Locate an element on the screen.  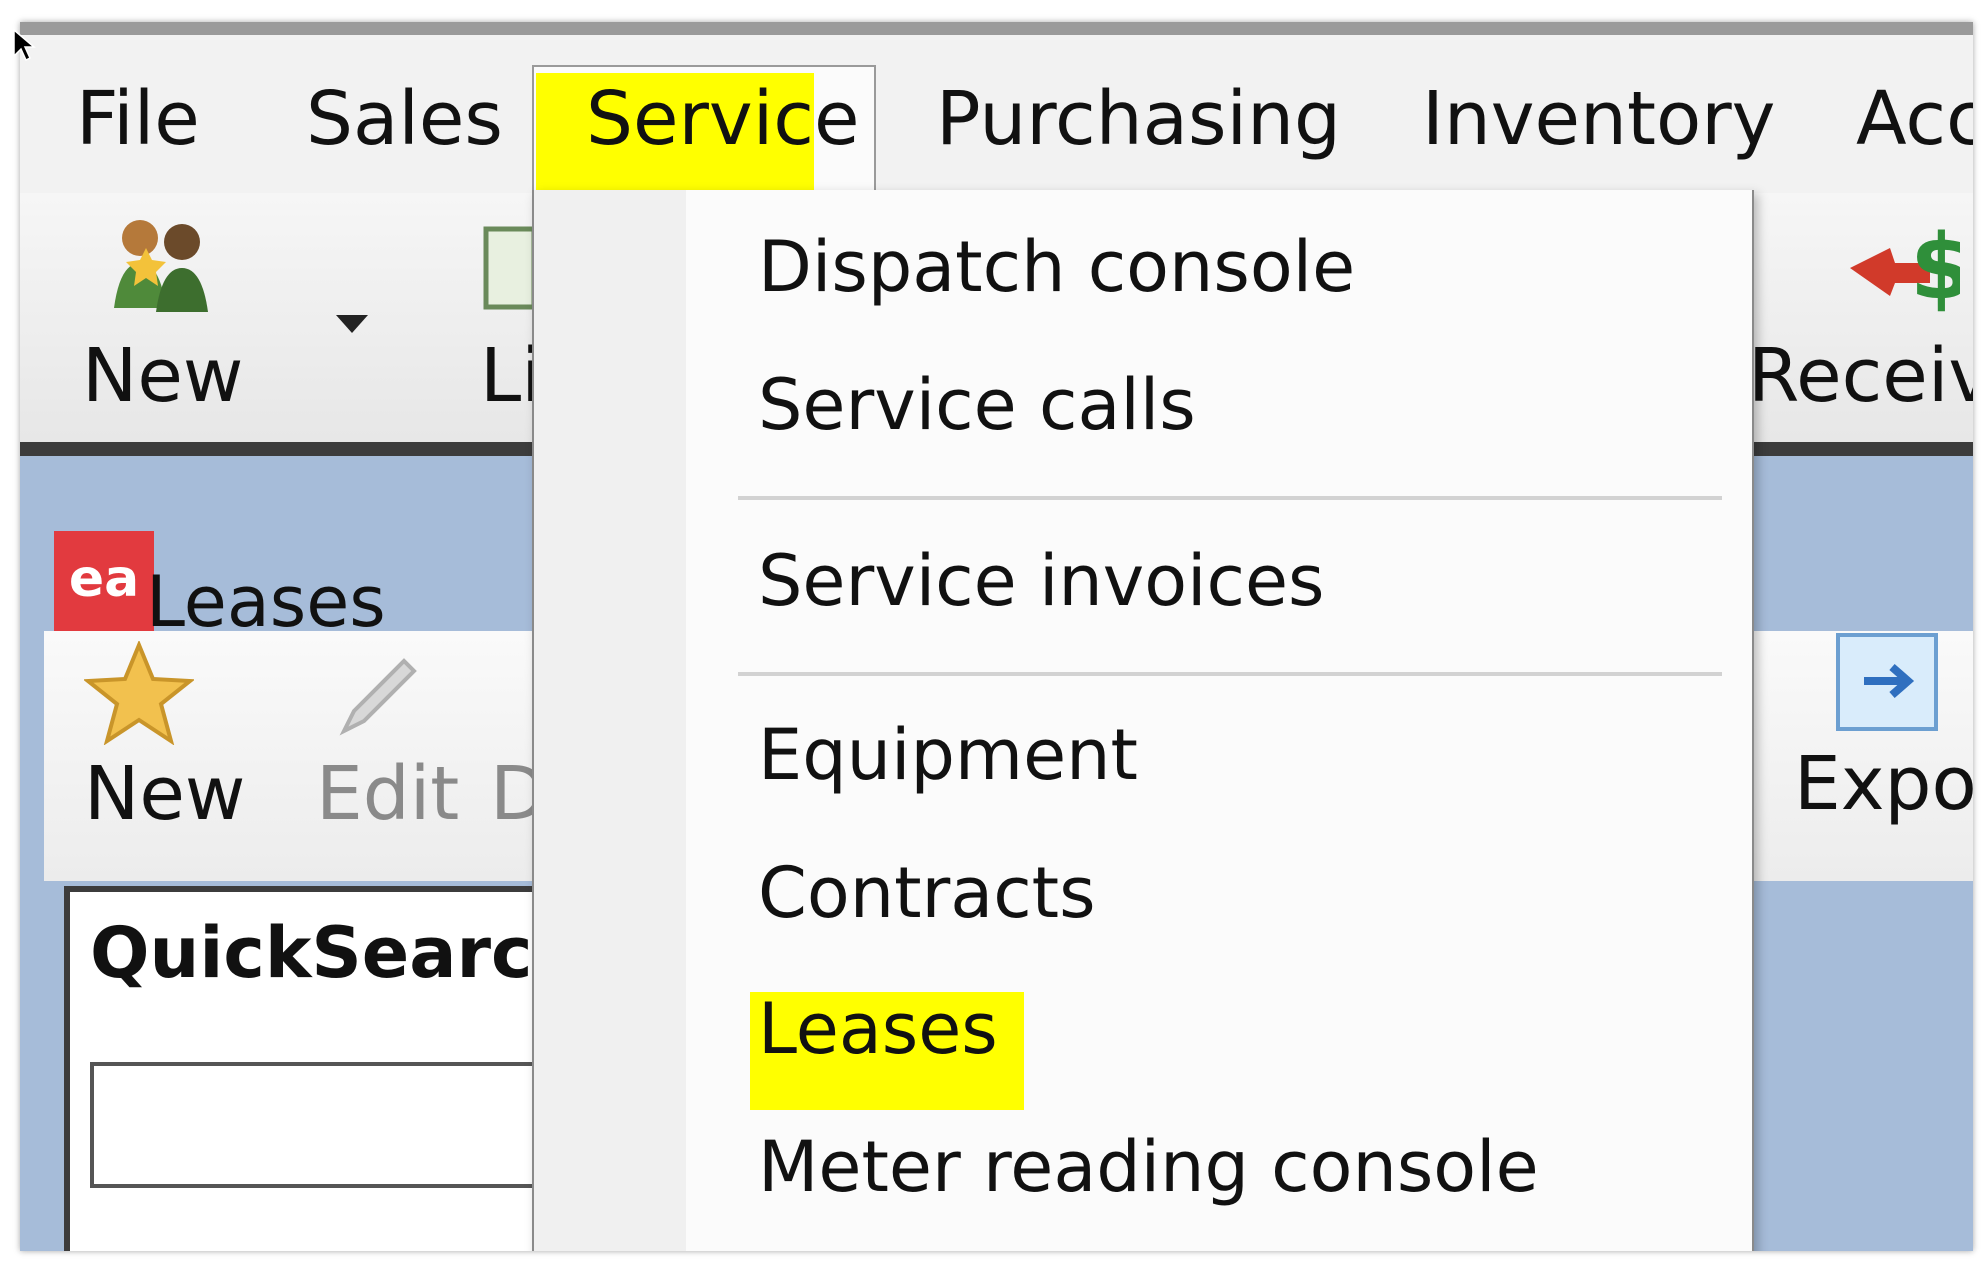
menu-inventory: Inventory is located at coordinates (1598, 119).